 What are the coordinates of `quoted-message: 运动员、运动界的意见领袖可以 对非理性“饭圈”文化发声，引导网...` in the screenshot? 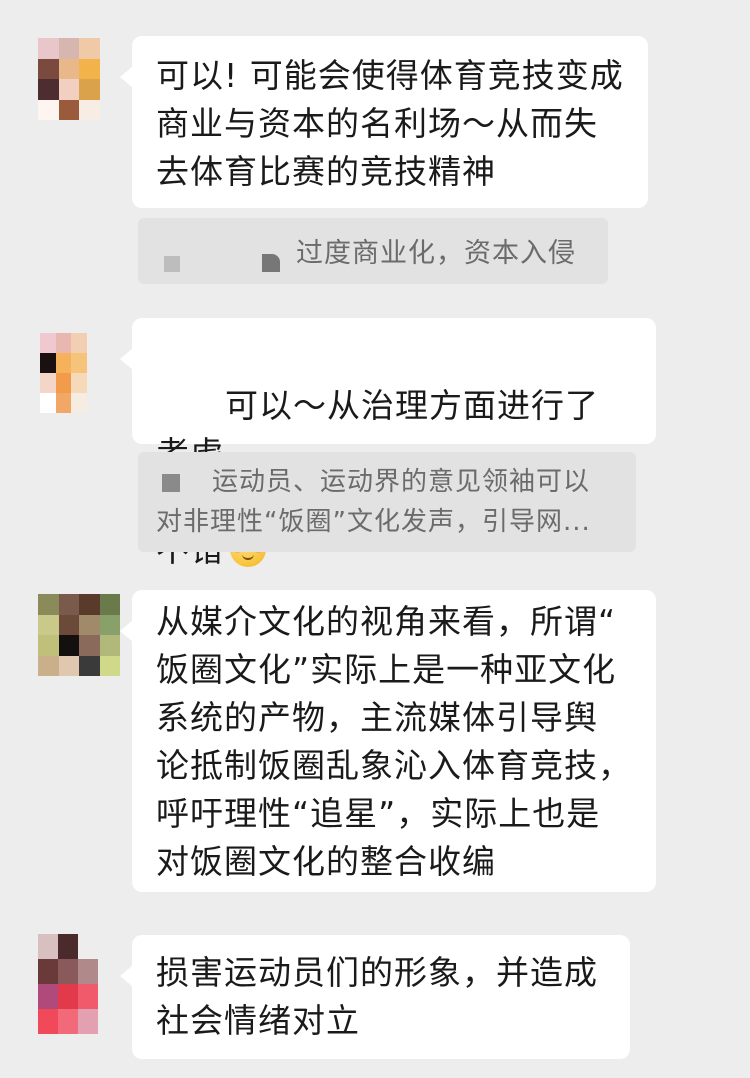 It's located at (387, 502).